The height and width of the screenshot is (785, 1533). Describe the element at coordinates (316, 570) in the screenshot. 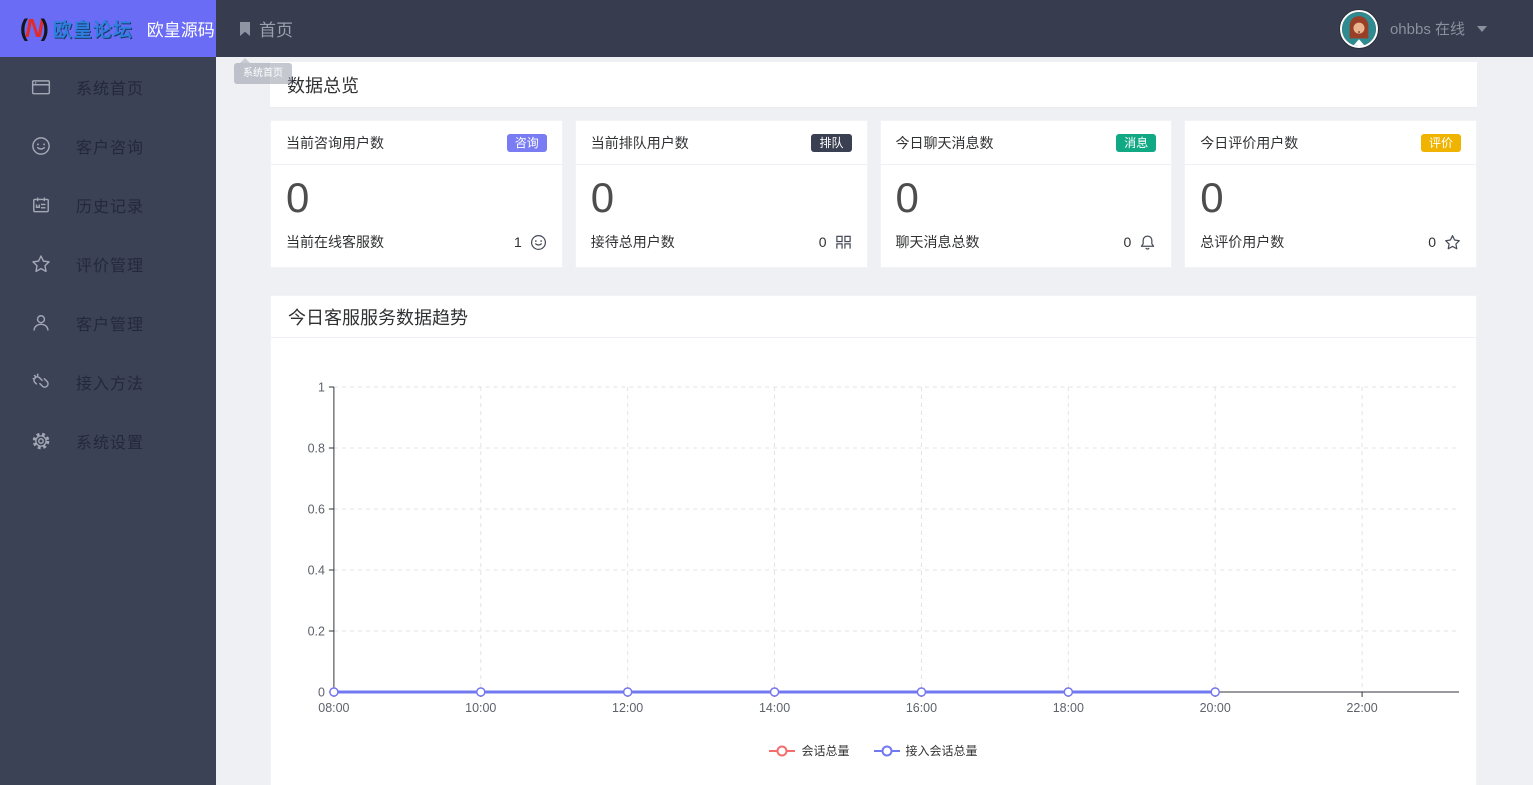

I see `svg-text: 0.4` at that location.